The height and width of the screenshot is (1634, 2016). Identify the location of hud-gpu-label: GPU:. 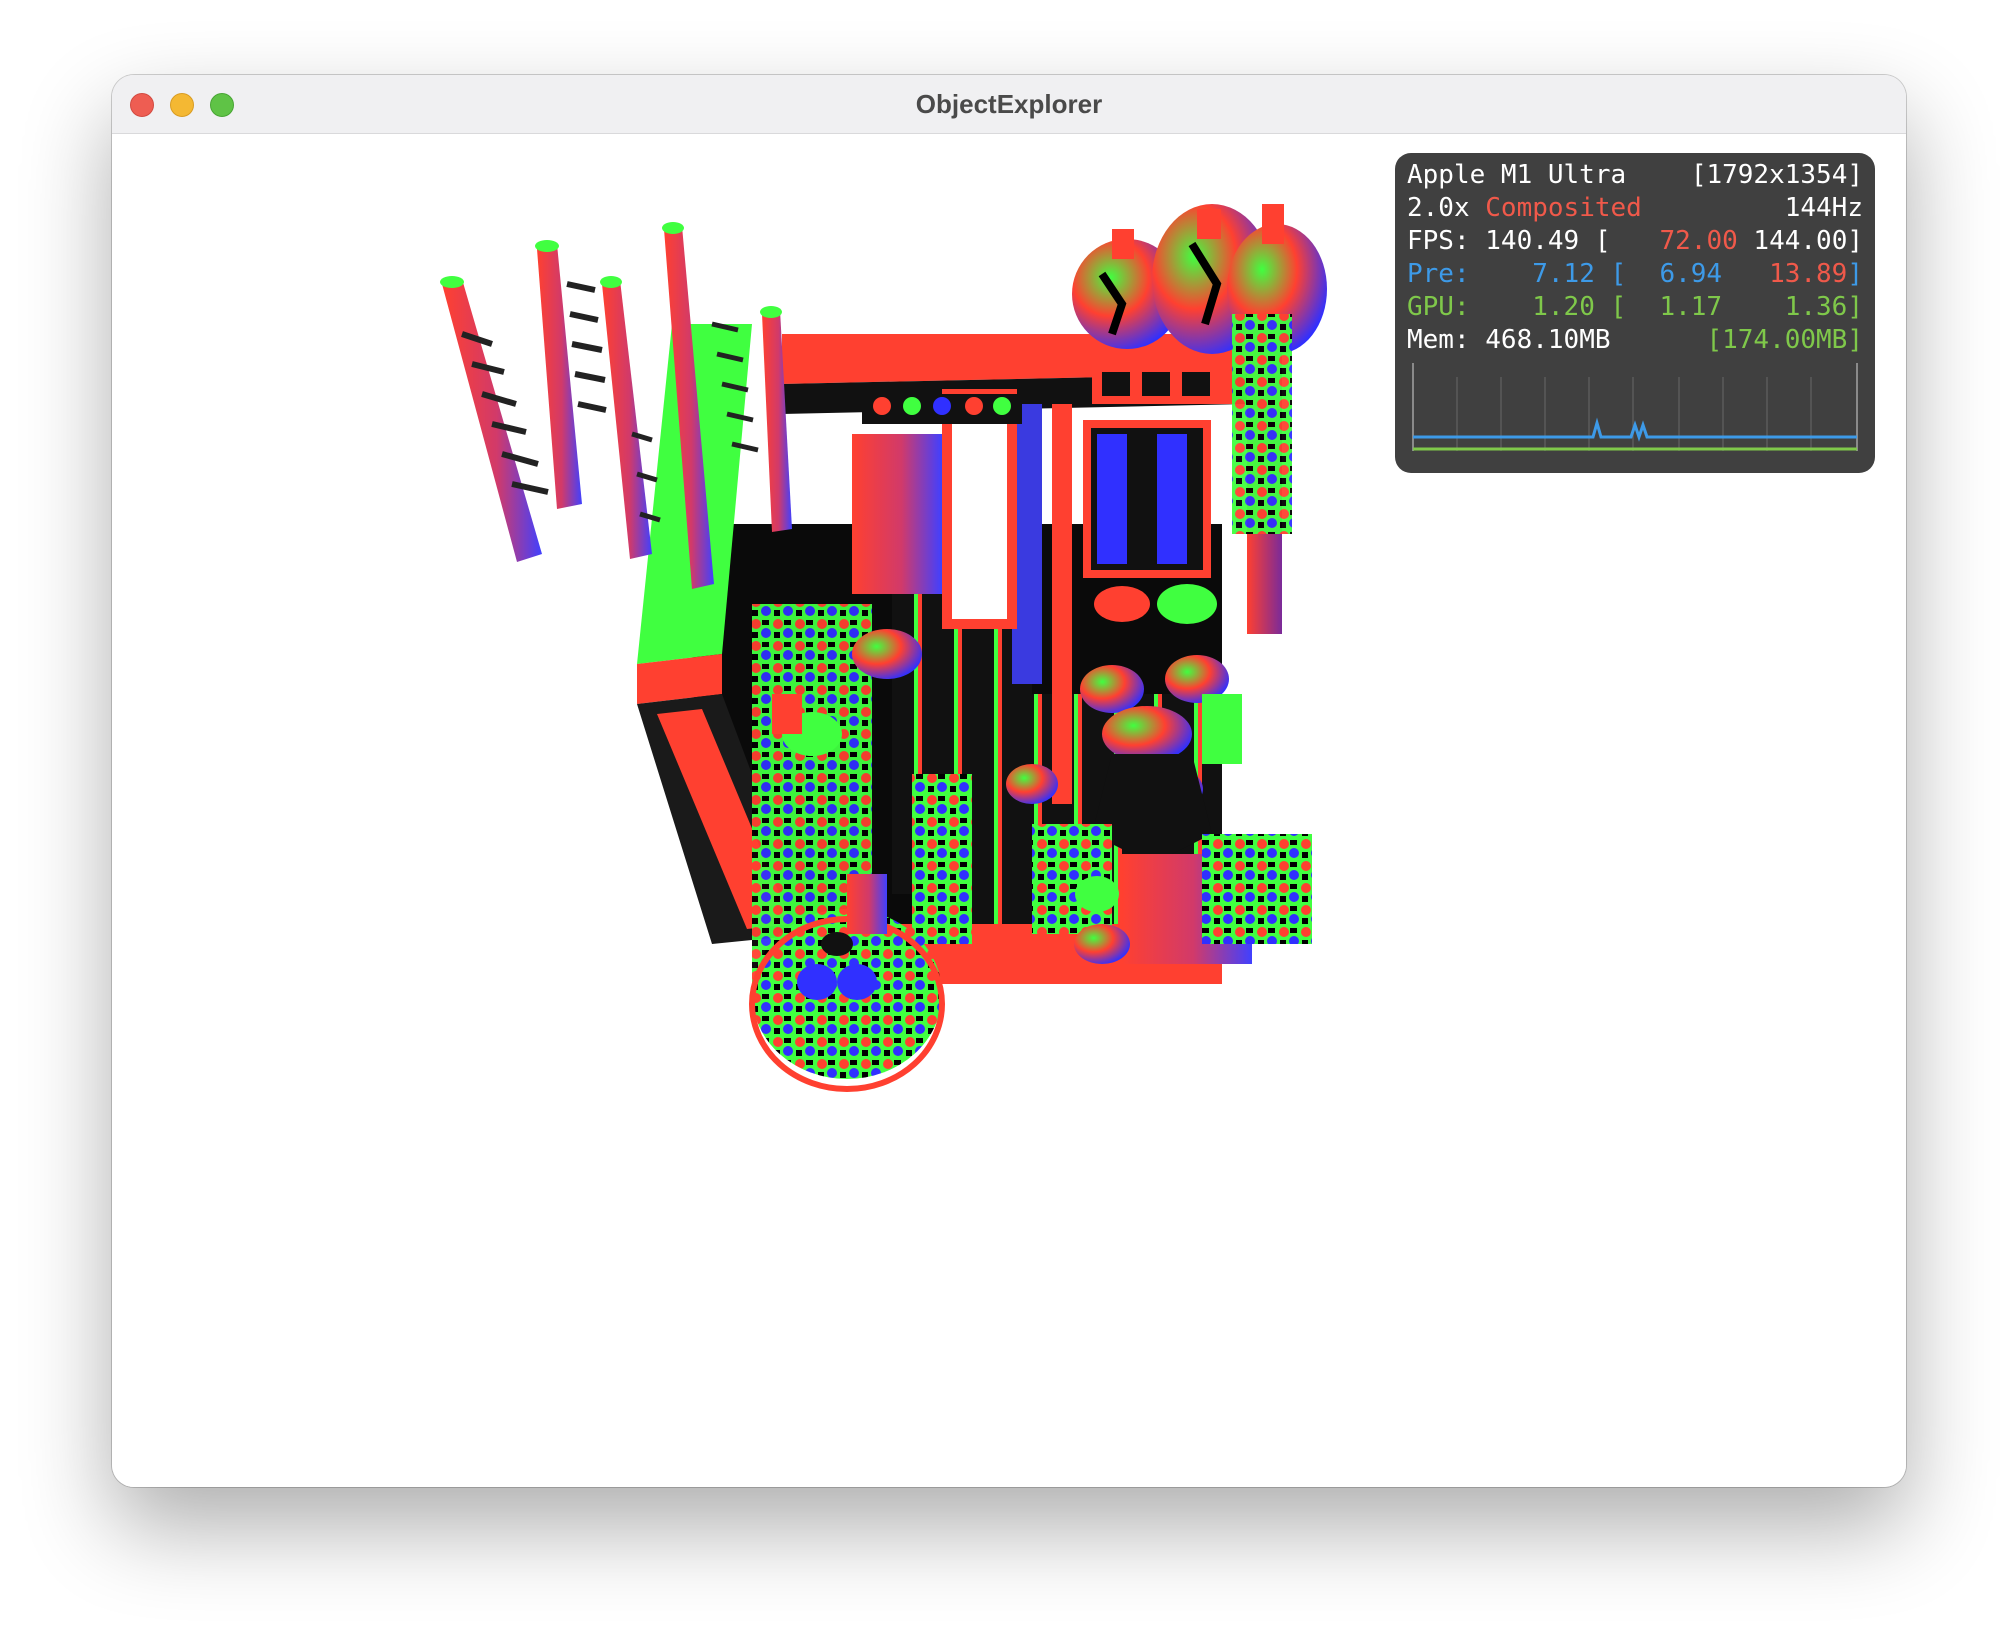
(1438, 307).